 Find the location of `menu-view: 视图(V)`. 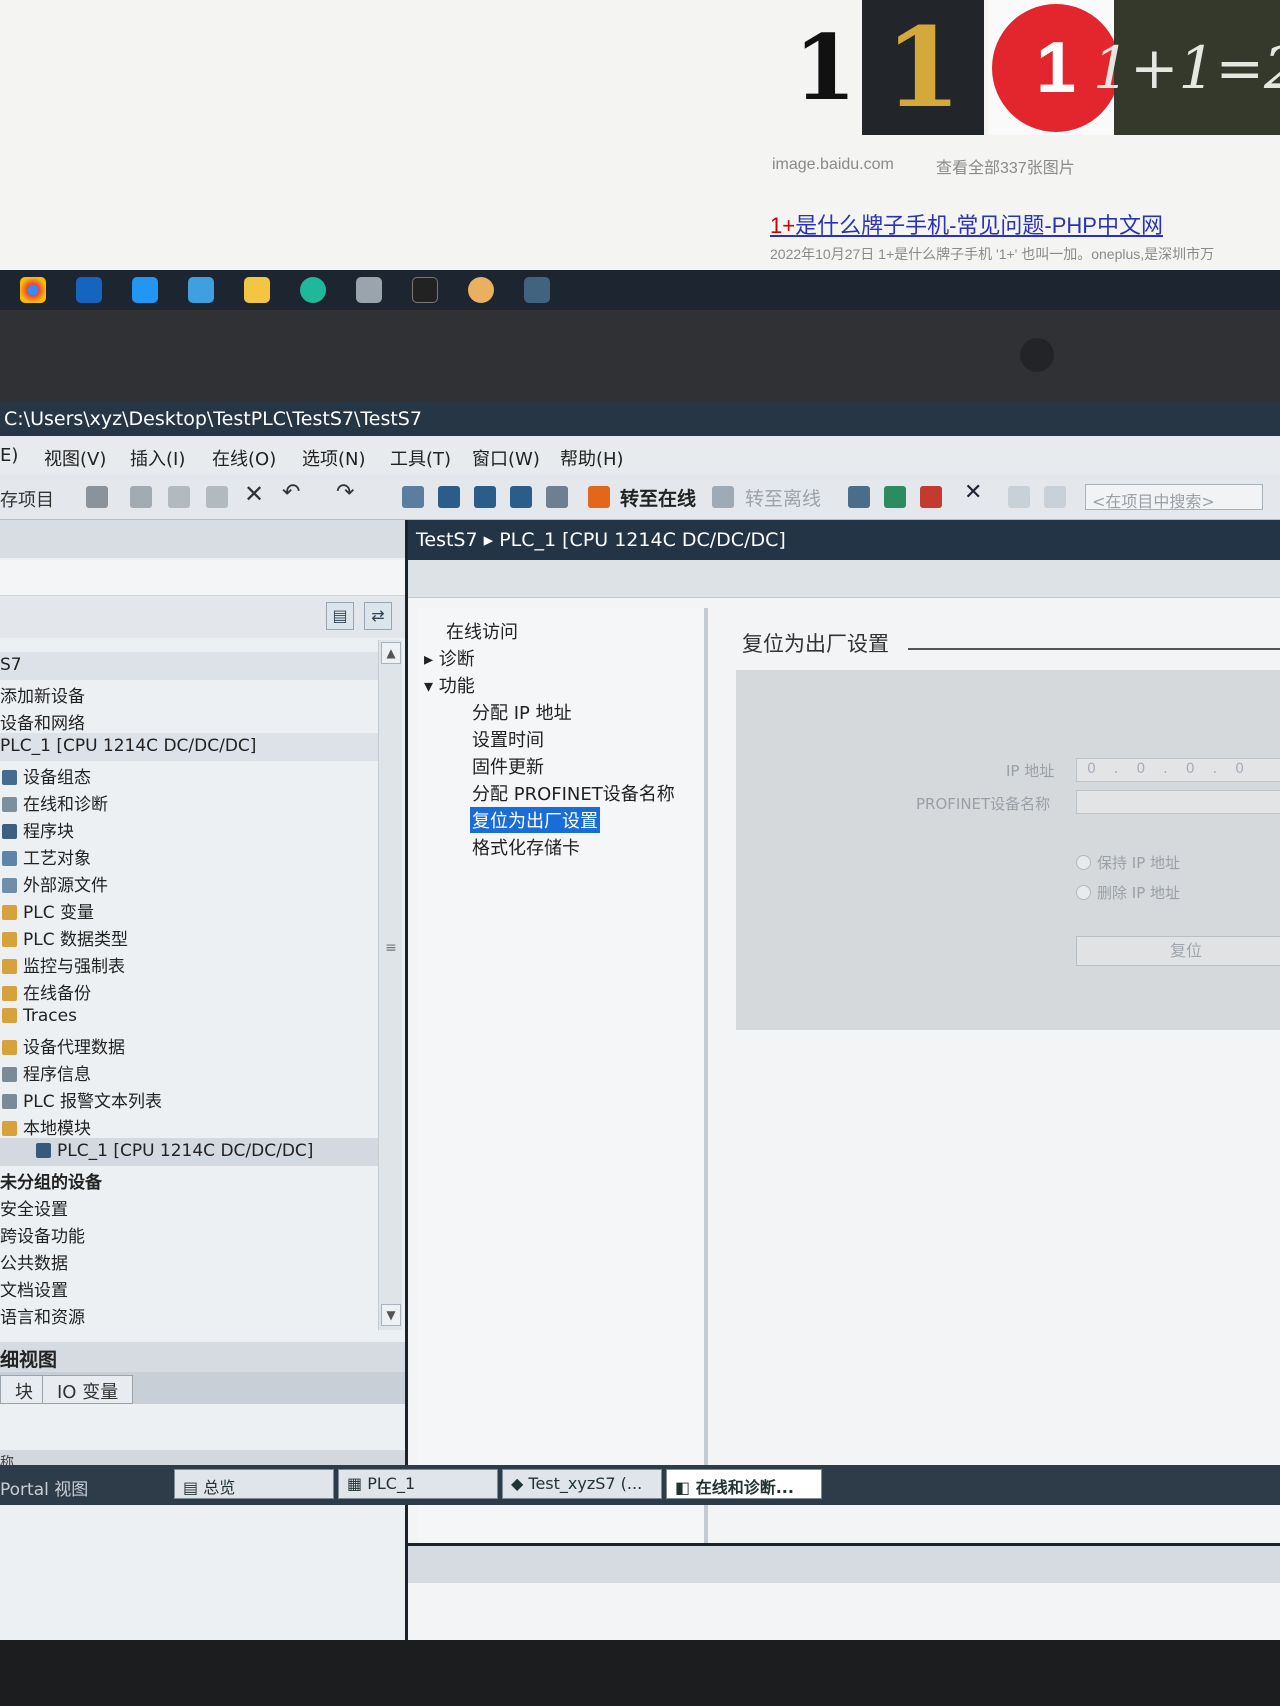

menu-view: 视图(V) is located at coordinates (75, 458).